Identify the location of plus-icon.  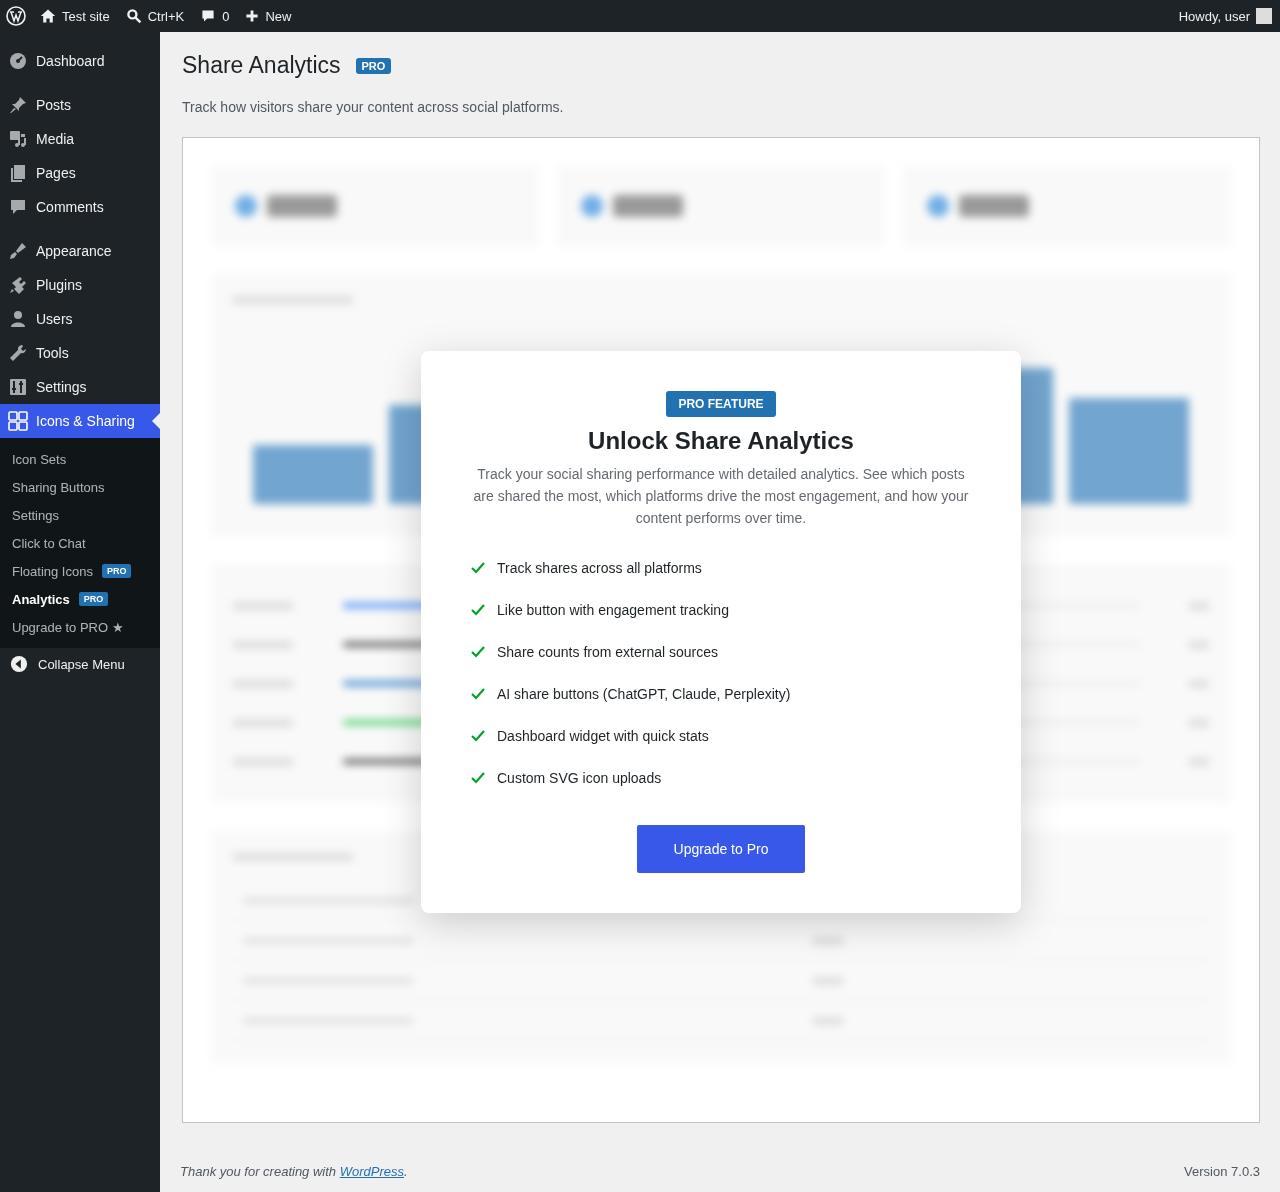
(252, 16).